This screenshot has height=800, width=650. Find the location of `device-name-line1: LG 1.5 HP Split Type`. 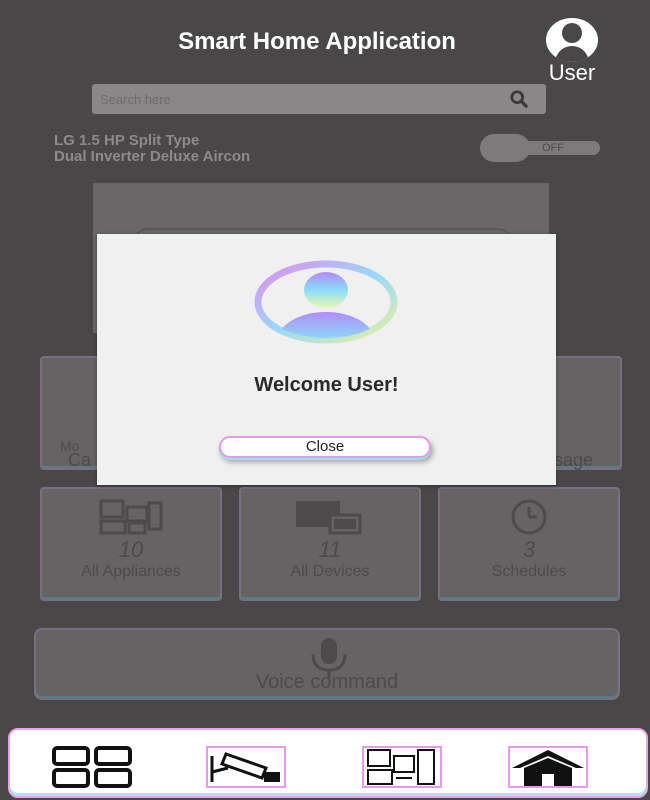

device-name-line1: LG 1.5 HP Split Type is located at coordinates (127, 140).